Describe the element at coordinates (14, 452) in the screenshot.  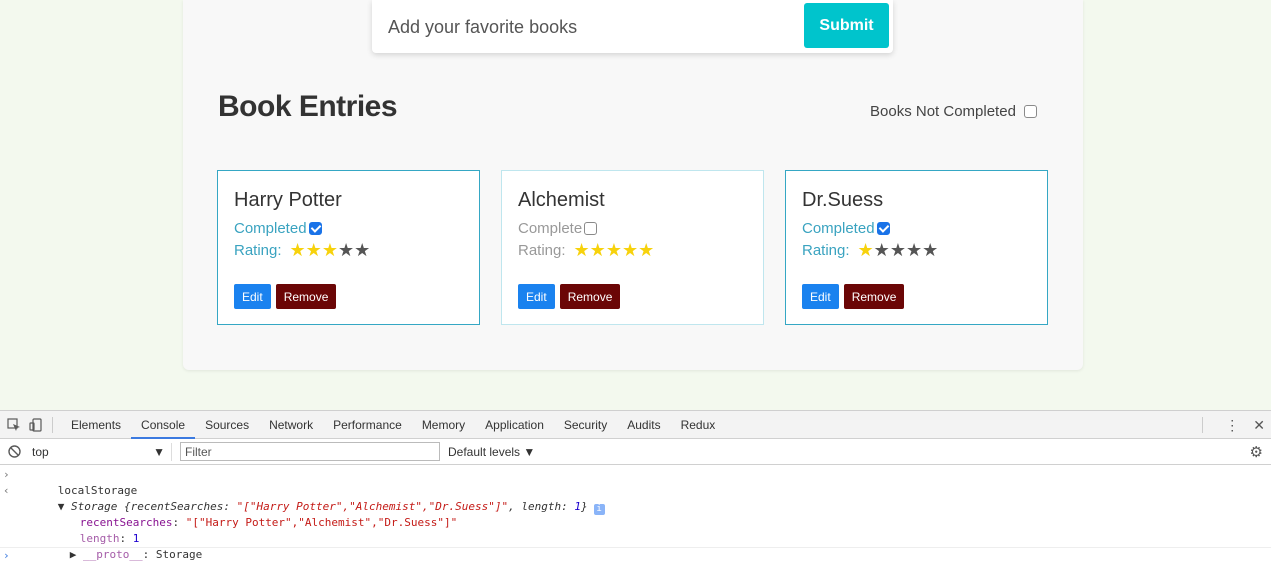
I see `clear-console-icon` at that location.